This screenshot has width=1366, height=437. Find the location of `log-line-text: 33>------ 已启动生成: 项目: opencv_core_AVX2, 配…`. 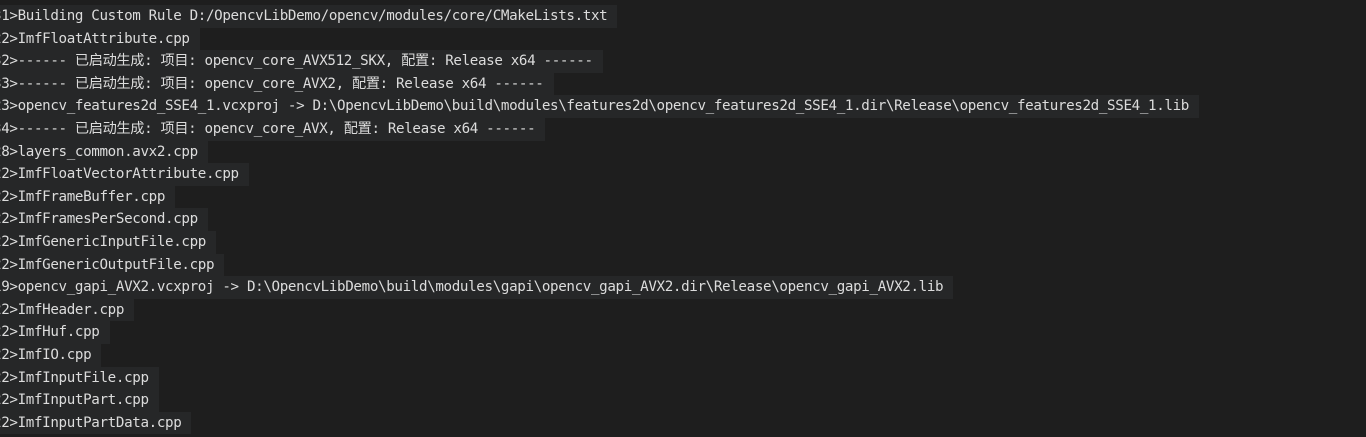

log-line-text: 33>------ 已启动生成: 项目: opencv_core_AVX2, 配… is located at coordinates (277, 84).